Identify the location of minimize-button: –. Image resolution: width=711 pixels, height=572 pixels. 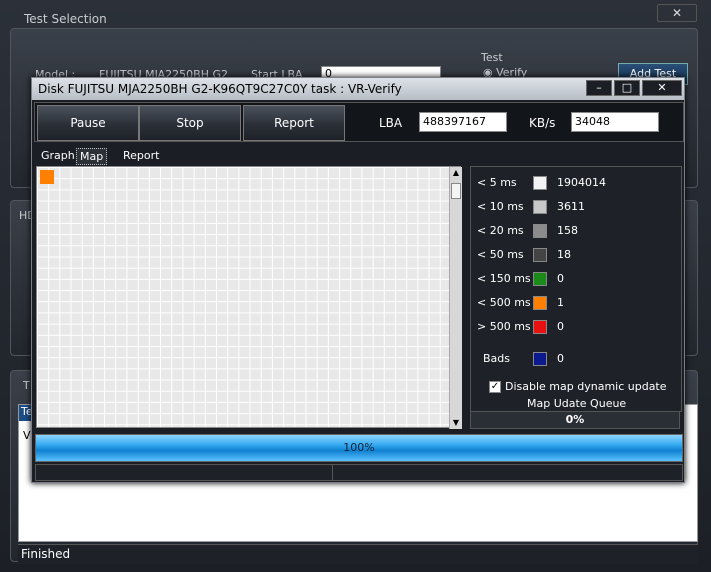
(599, 88).